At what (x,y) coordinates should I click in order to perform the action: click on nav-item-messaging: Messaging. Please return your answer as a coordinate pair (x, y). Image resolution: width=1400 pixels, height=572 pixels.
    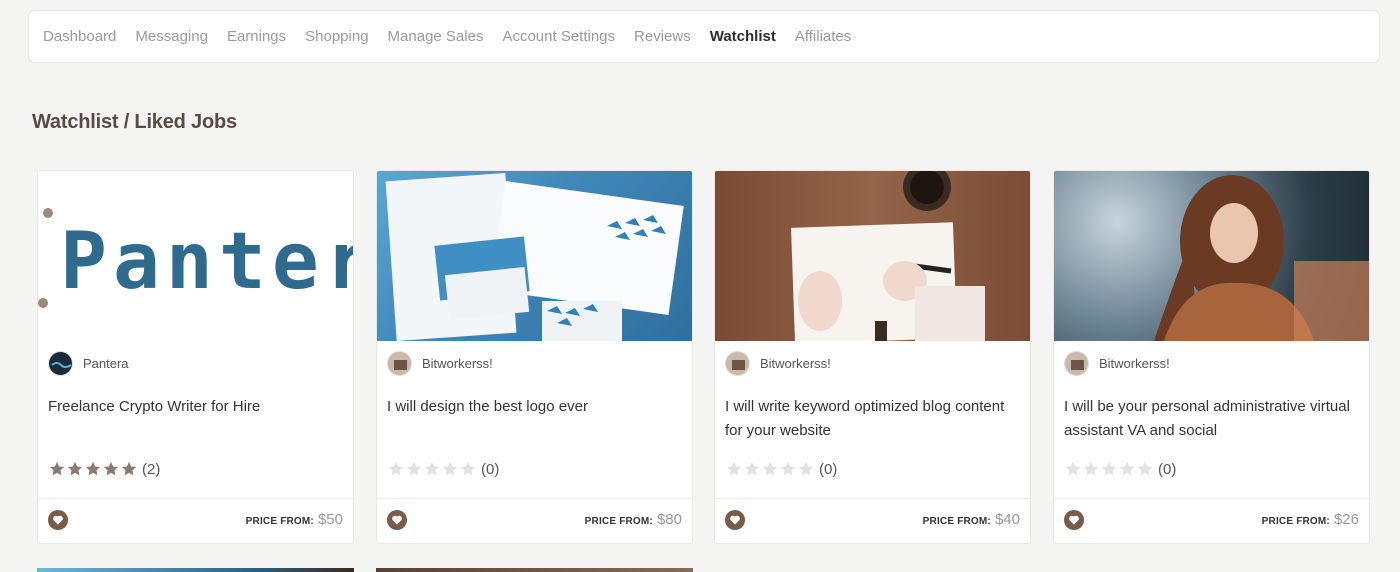
    Looking at the image, I should click on (171, 36).